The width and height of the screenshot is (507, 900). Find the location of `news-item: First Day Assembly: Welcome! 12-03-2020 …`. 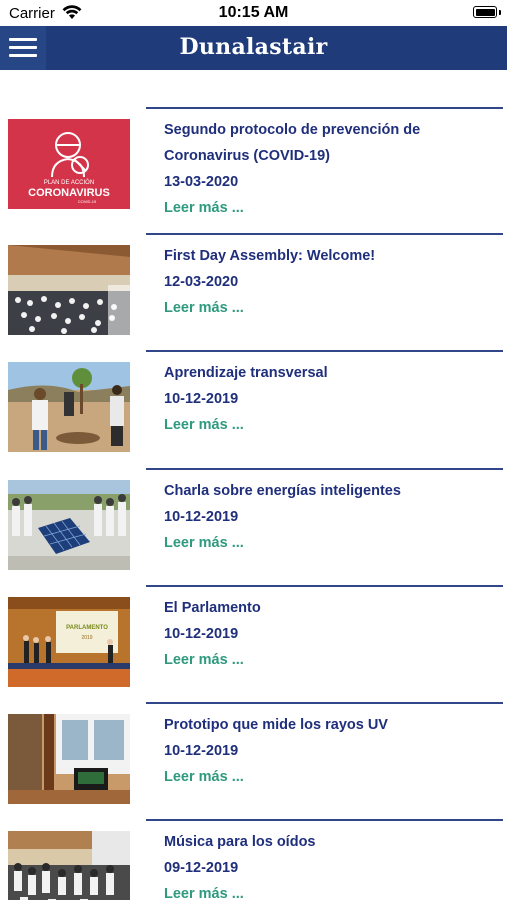

news-item: First Day Assembly: Welcome! 12-03-2020 … is located at coordinates (253, 292).